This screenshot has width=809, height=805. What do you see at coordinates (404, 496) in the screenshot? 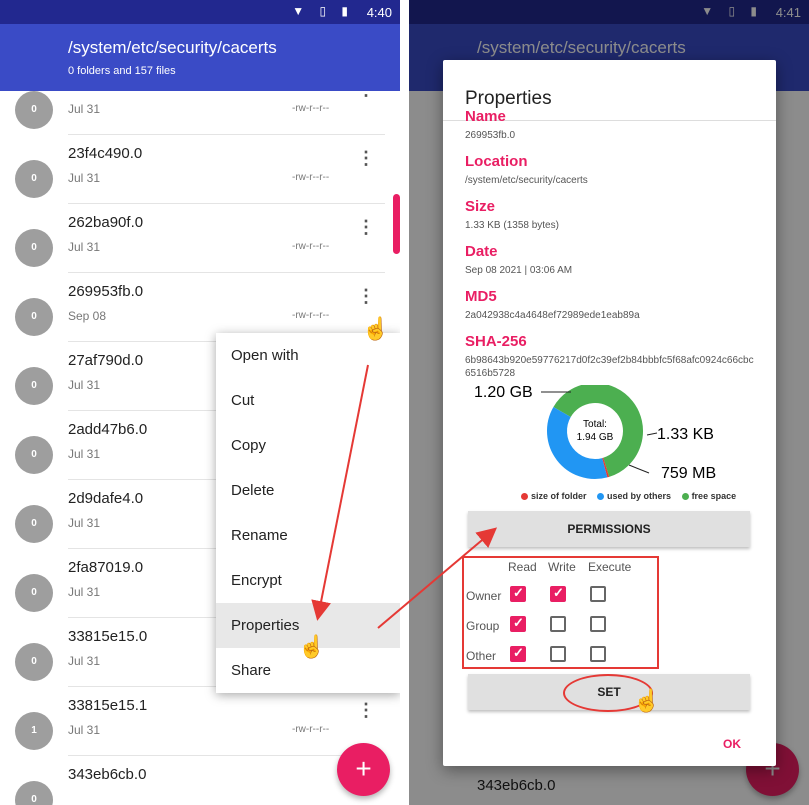
I see `annotation-overlay` at bounding box center [404, 496].